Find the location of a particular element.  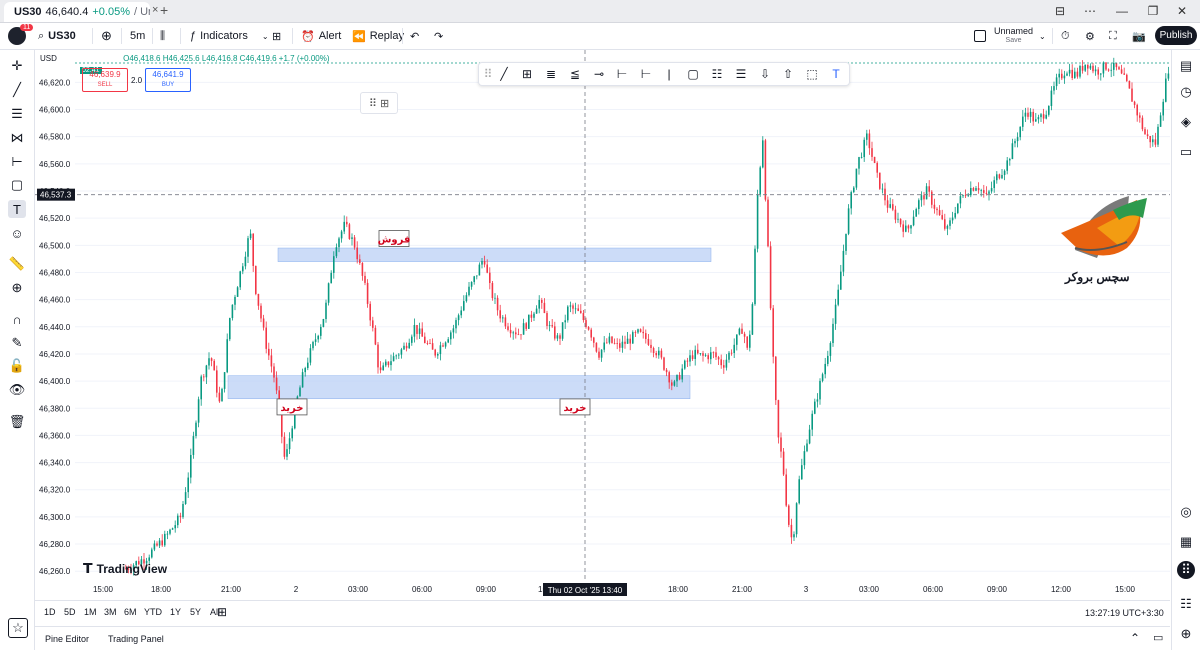

horizontal-ray-icon: ⊸ is located at coordinates (599, 74).